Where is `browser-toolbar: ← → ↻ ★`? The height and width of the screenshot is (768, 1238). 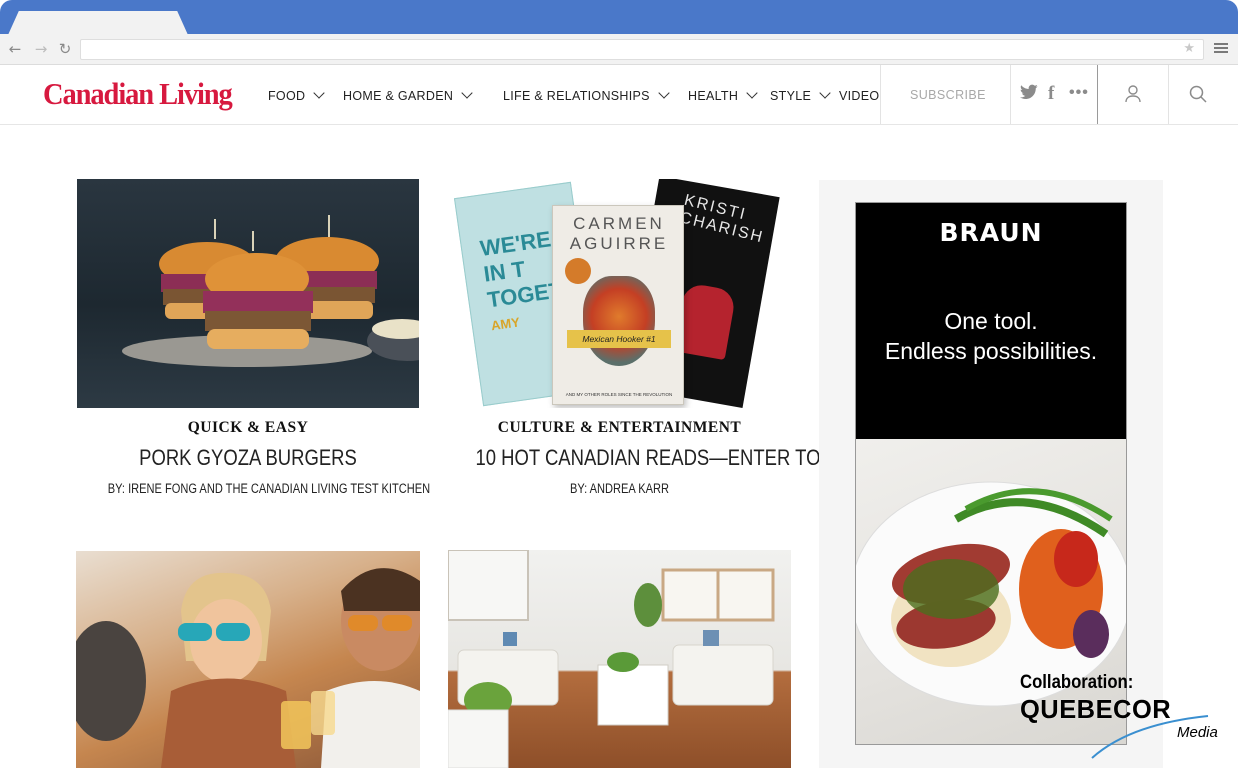 browser-toolbar: ← → ↻ ★ is located at coordinates (619, 49).